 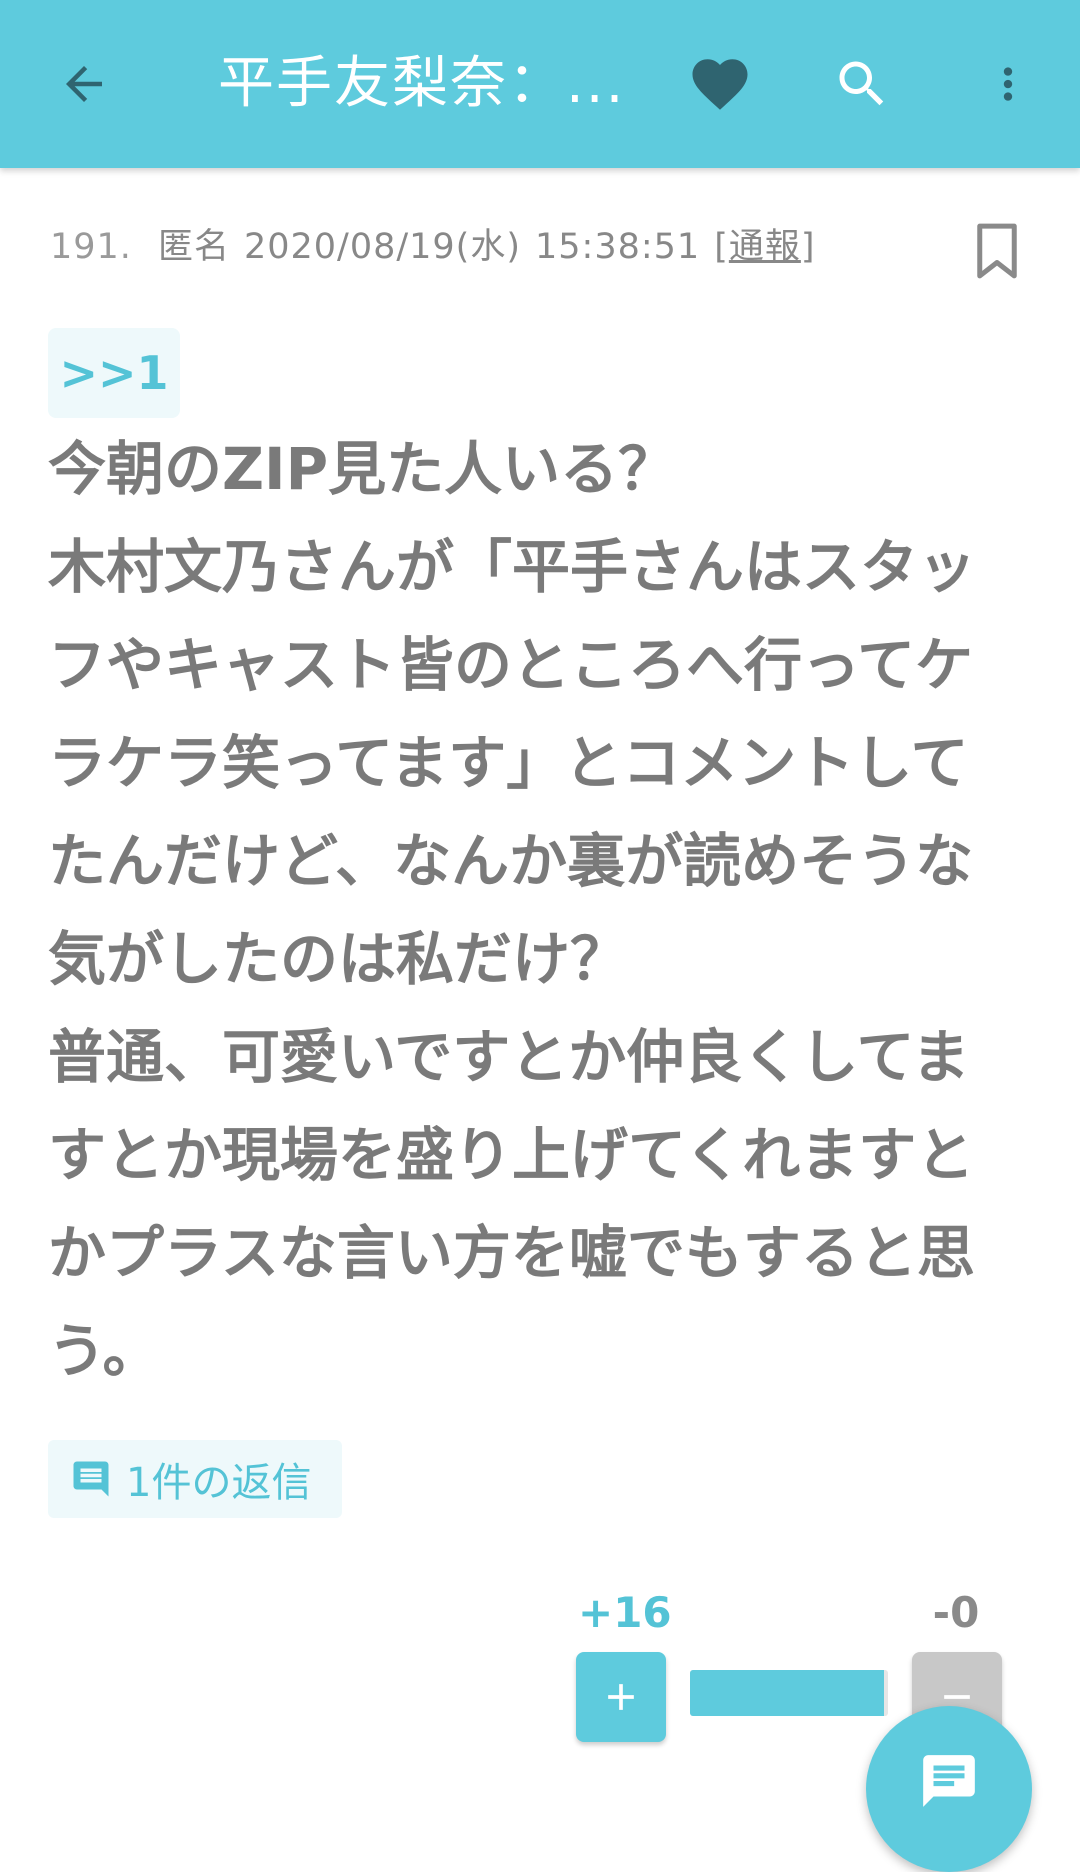 I want to click on more-vertical-icon, so click(x=1008, y=84).